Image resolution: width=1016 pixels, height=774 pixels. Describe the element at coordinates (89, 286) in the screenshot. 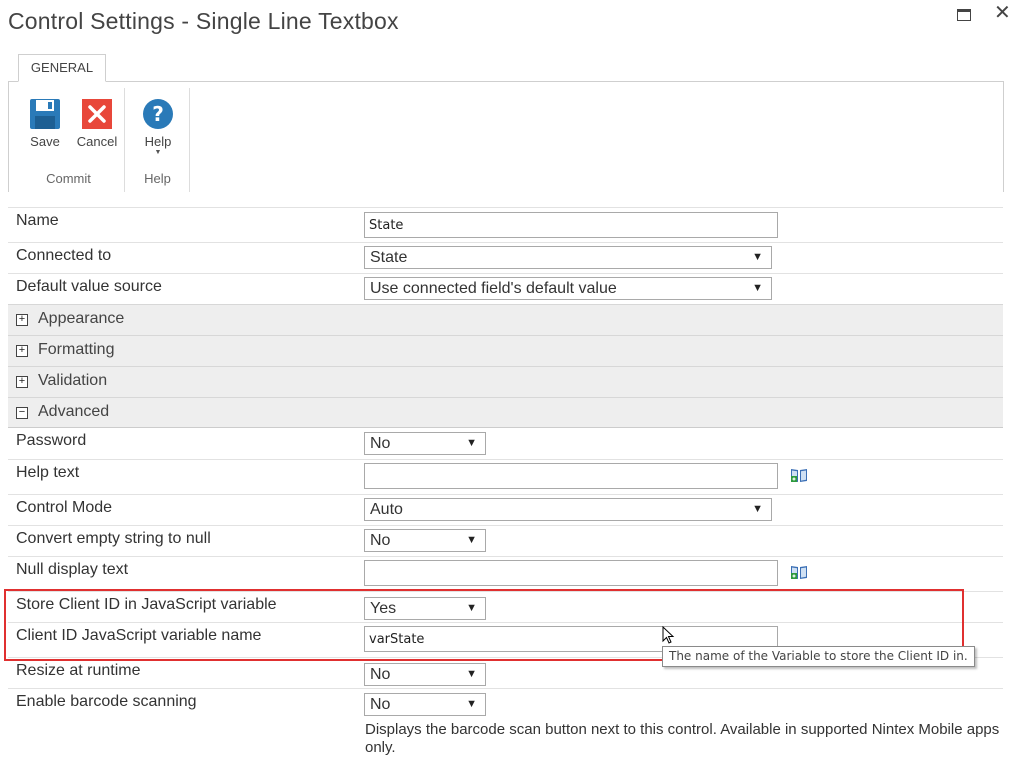

I see `default-value-source-label: Default value source` at that location.